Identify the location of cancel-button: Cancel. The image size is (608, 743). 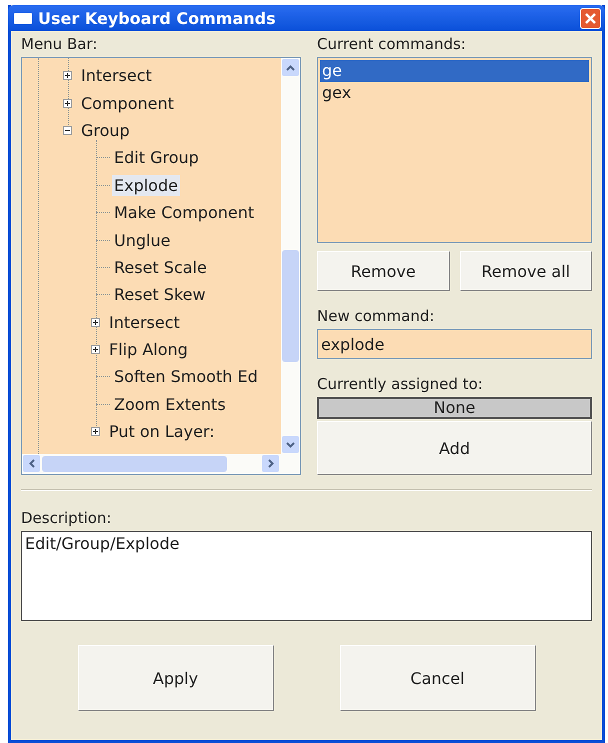
(438, 678).